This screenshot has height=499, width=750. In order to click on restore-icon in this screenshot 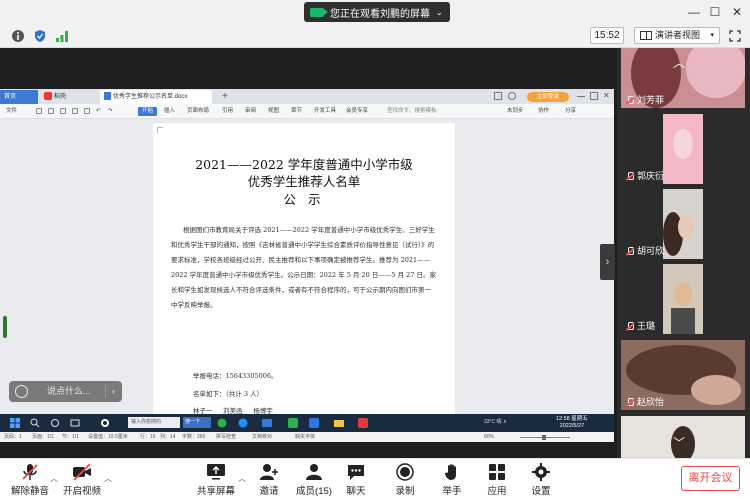, I will do `click(594, 96)`.